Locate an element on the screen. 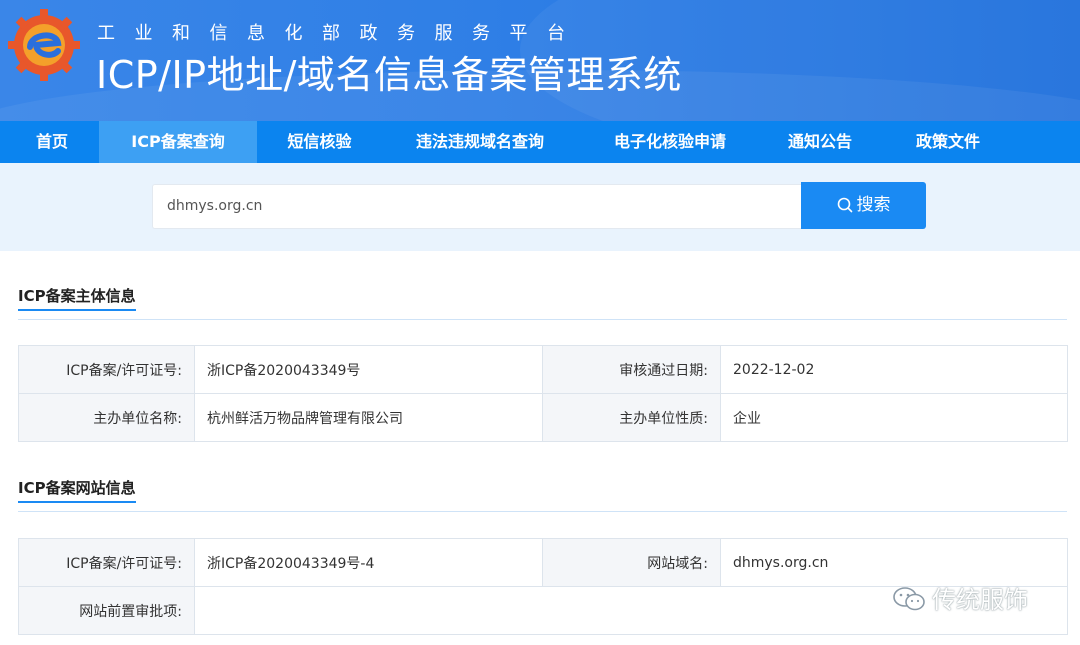 This screenshot has width=1080, height=645. section-title-website: ICP备案网站信息 is located at coordinates (77, 488).